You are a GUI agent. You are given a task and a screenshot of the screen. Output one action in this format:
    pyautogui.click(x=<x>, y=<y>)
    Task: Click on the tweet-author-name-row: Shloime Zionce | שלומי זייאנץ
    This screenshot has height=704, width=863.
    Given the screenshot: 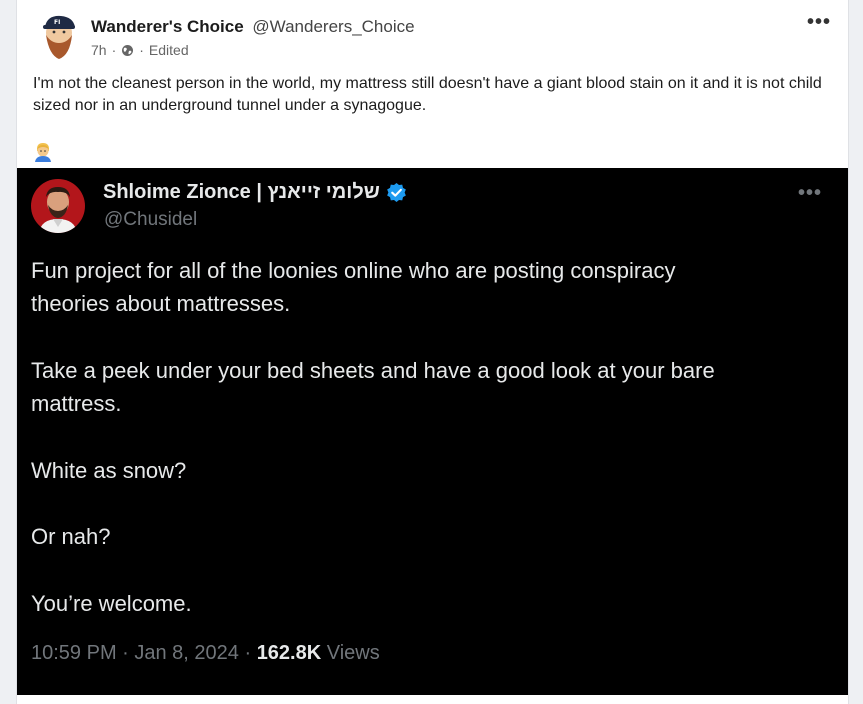 What is the action you would take?
    pyautogui.click(x=255, y=192)
    